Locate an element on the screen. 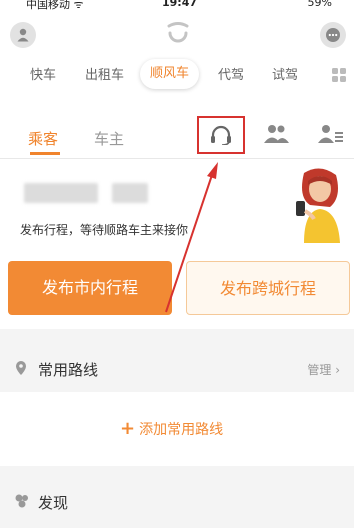 This screenshot has width=354, height=528. tab-daijia: 代驾 is located at coordinates (231, 73).